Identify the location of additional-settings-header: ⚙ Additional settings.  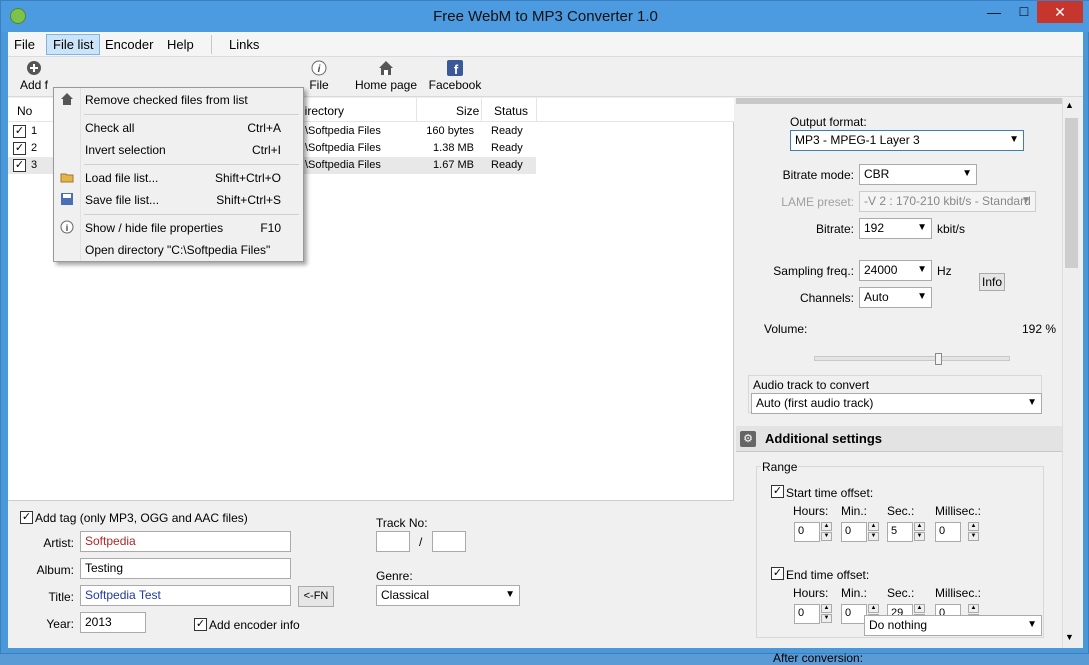
(899, 439).